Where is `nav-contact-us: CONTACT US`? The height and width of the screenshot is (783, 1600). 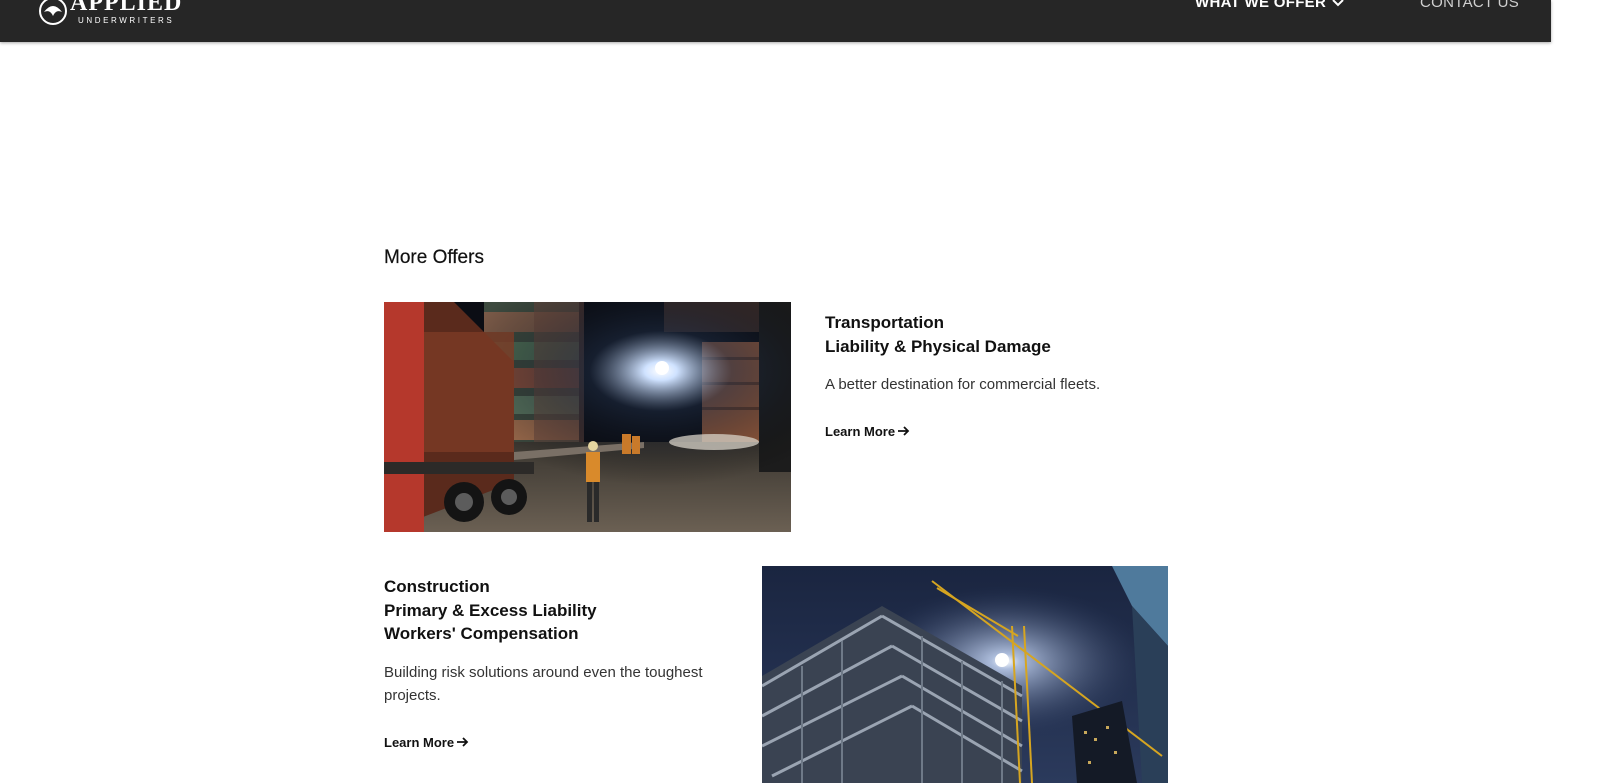 nav-contact-us: CONTACT US is located at coordinates (1469, 5).